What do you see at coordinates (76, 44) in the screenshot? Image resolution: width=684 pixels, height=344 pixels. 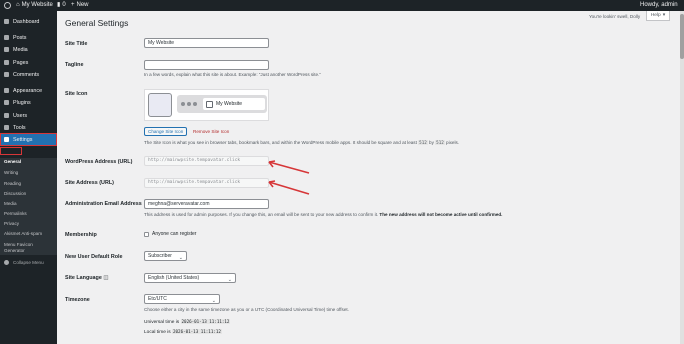 I see `site-title-label: Site Title` at bounding box center [76, 44].